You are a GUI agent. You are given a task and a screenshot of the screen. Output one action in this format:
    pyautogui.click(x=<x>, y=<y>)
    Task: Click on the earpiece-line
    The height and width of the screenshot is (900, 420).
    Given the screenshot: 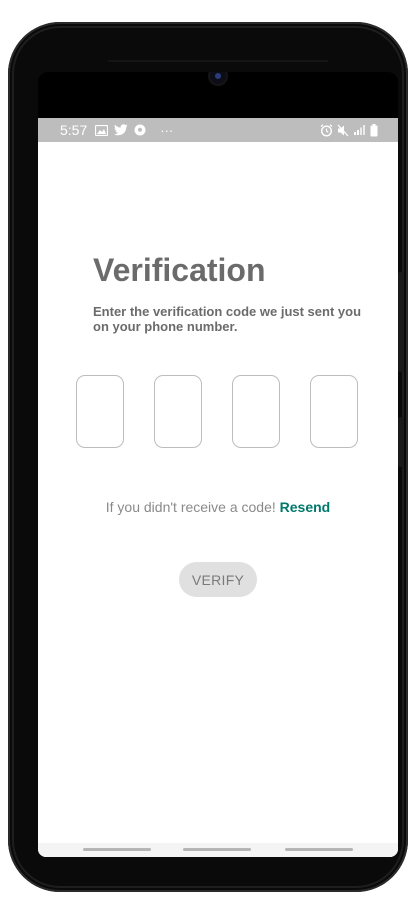 What is the action you would take?
    pyautogui.click(x=218, y=61)
    